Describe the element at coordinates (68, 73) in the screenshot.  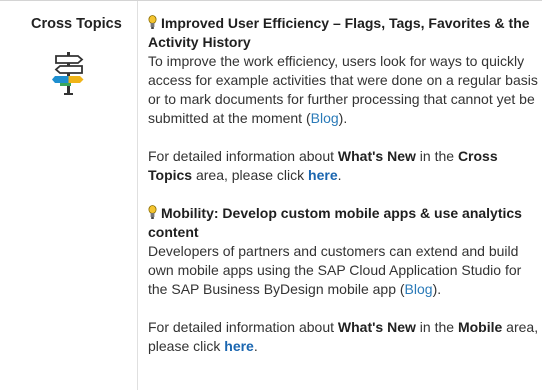
I see `signpost-icon` at that location.